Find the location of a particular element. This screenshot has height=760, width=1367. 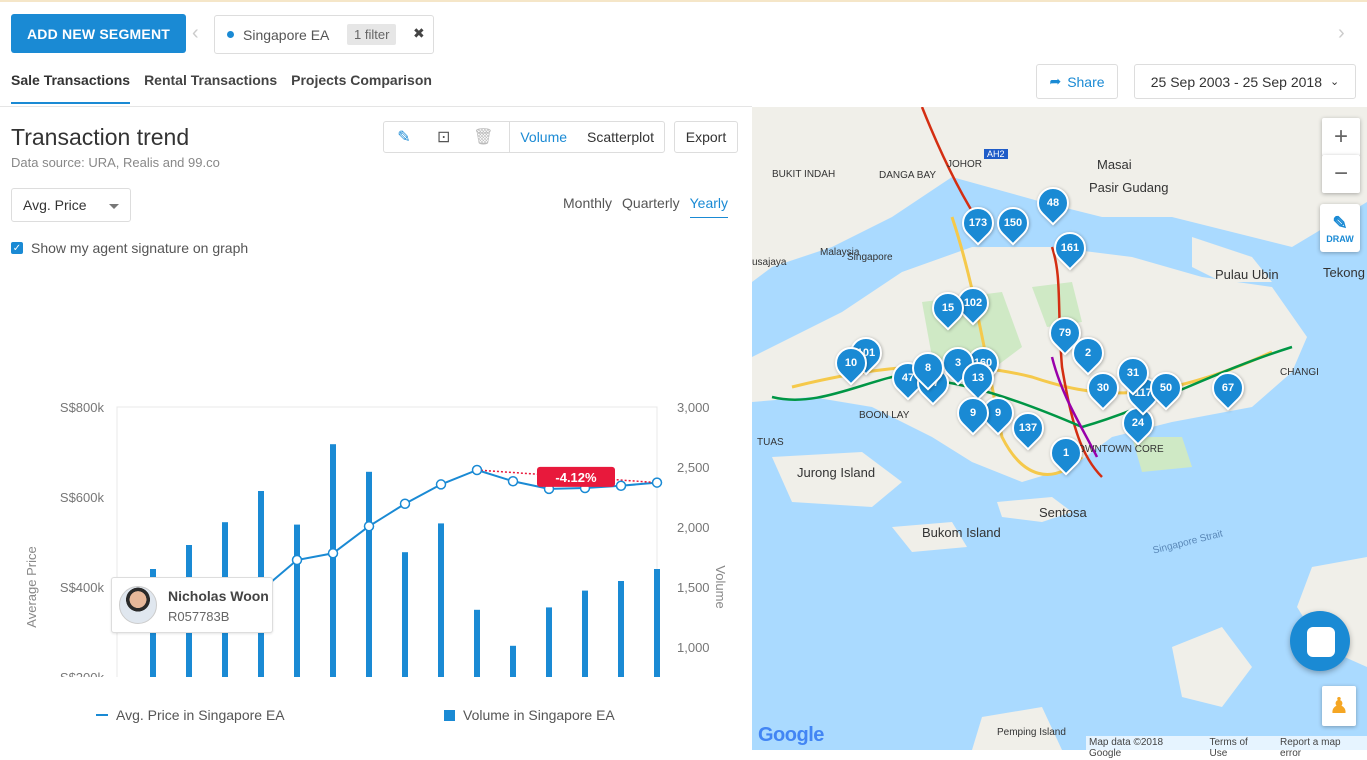

map-place-label: Pemping Island is located at coordinates (1031, 732).